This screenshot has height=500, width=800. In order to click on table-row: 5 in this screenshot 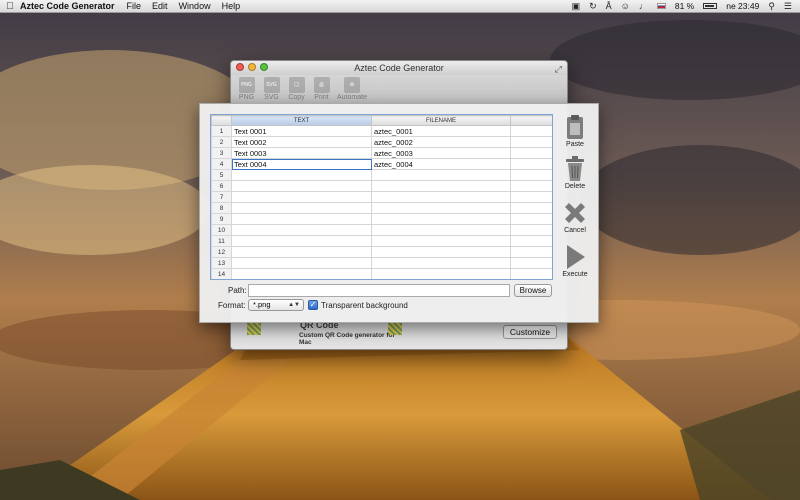, I will do `click(381, 175)`.